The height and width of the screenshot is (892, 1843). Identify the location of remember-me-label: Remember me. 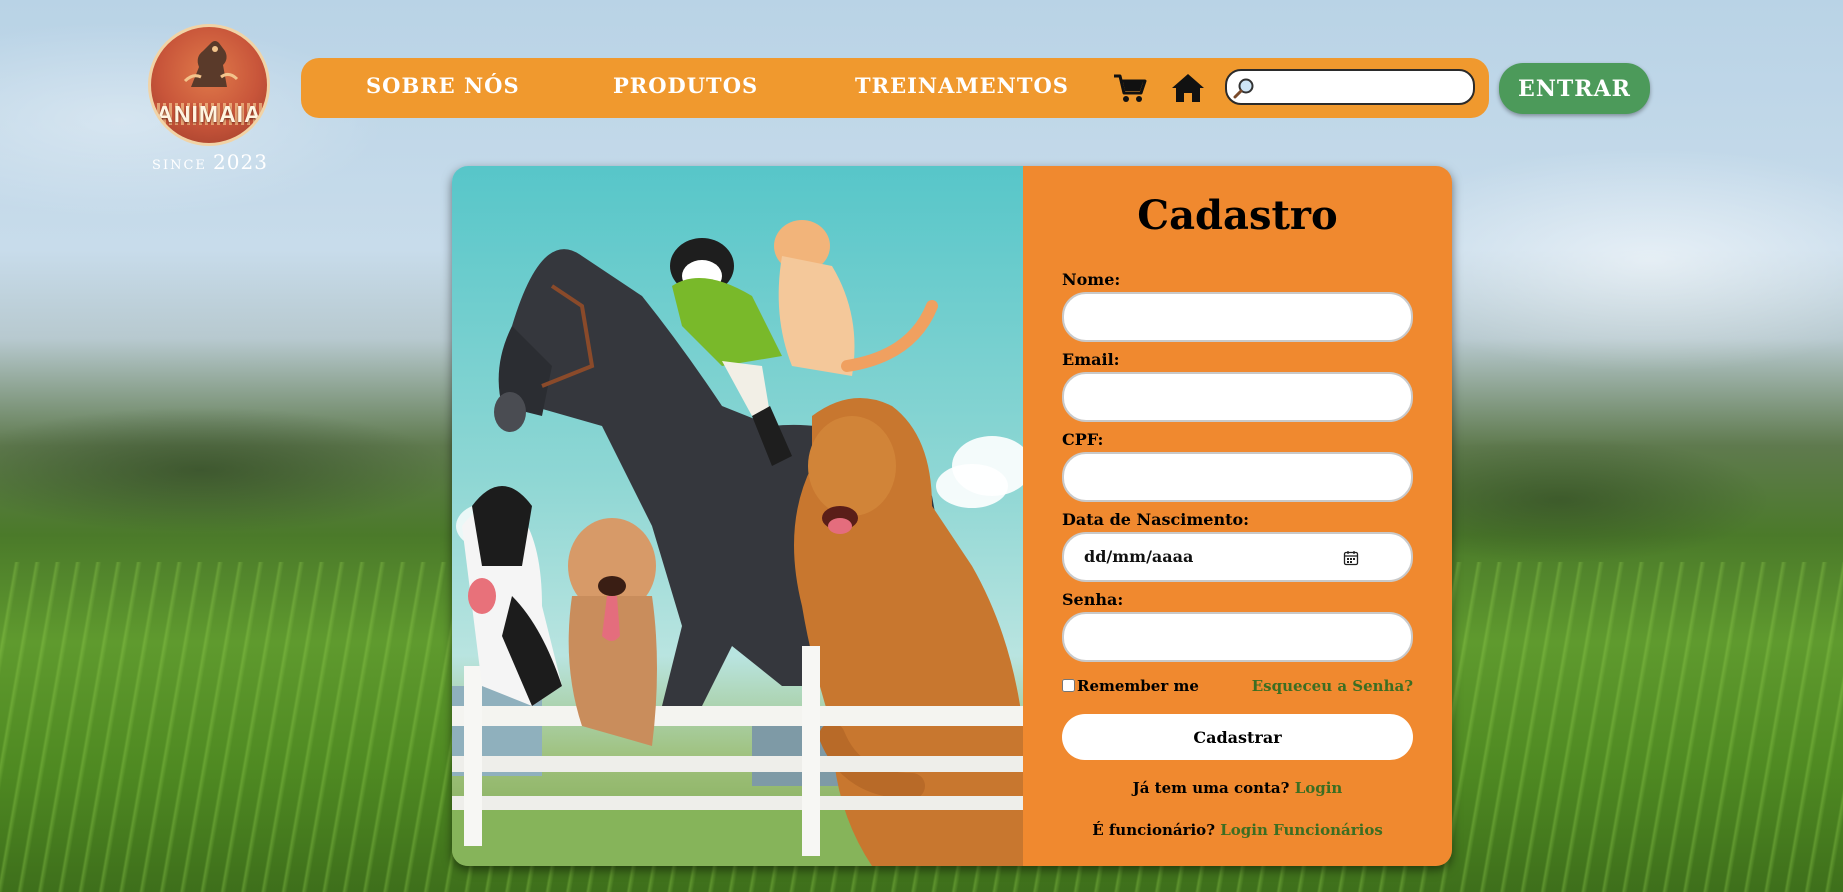
(1138, 686).